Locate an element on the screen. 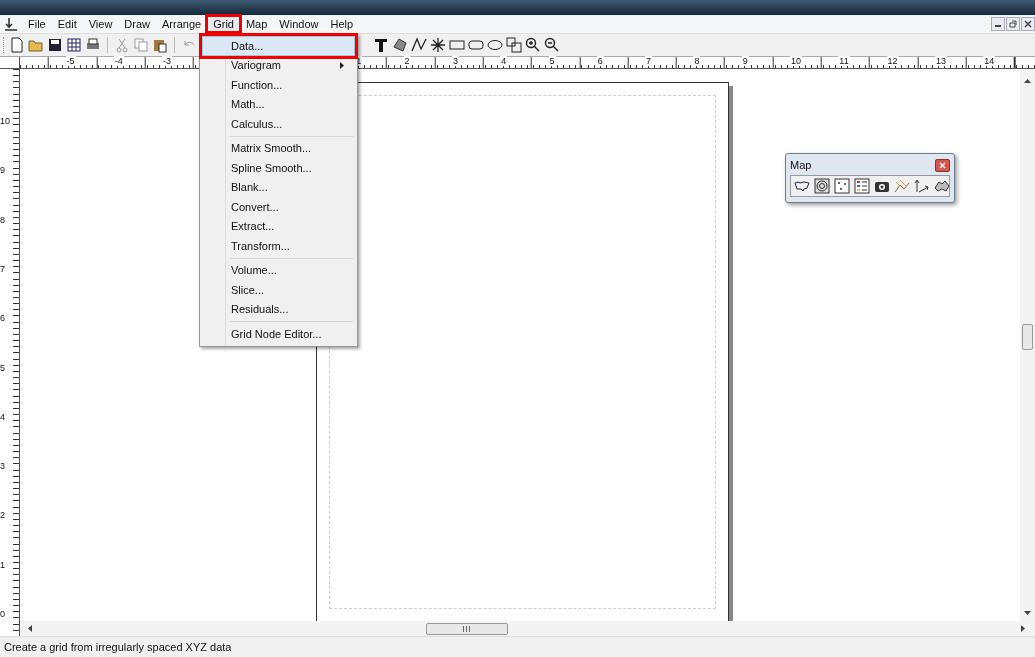  menu-item: Window is located at coordinates (299, 24).